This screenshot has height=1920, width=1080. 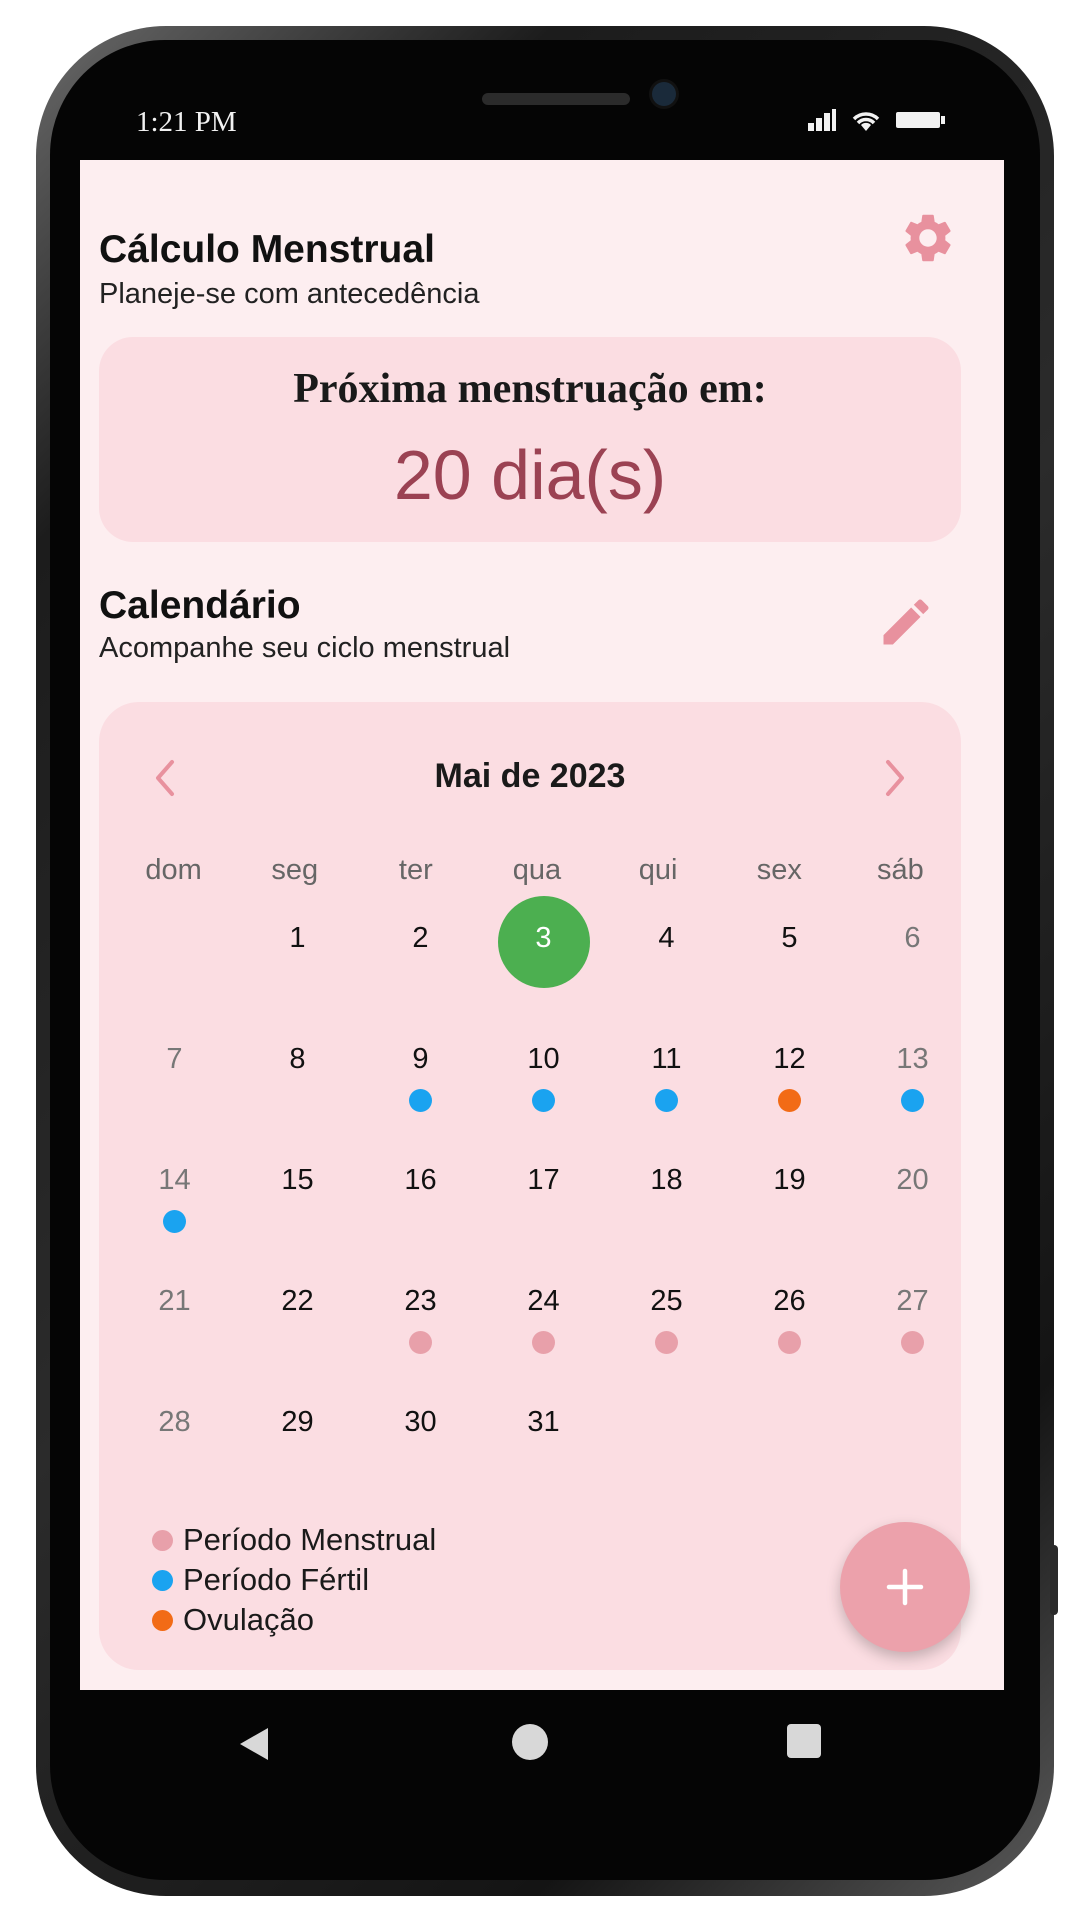 I want to click on calendar-day: 24, so click(x=543, y=1323).